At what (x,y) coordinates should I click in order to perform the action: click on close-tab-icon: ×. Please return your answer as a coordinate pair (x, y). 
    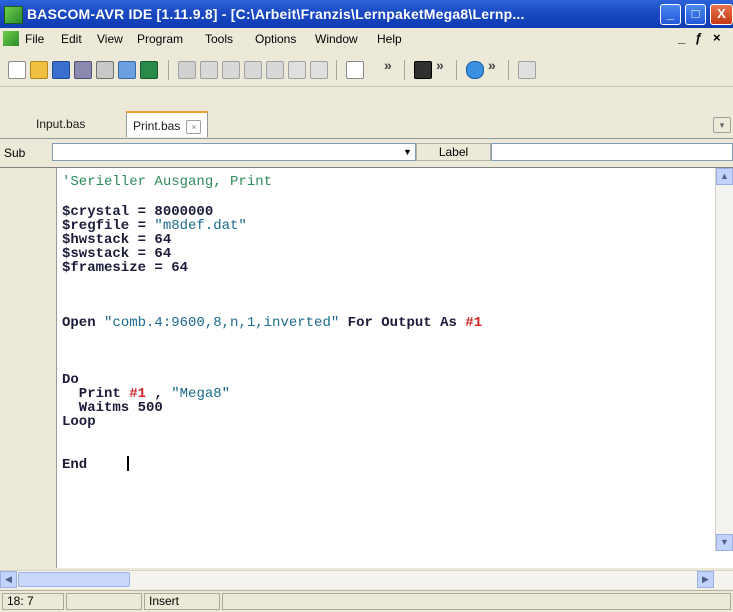
    Looking at the image, I should click on (194, 126).